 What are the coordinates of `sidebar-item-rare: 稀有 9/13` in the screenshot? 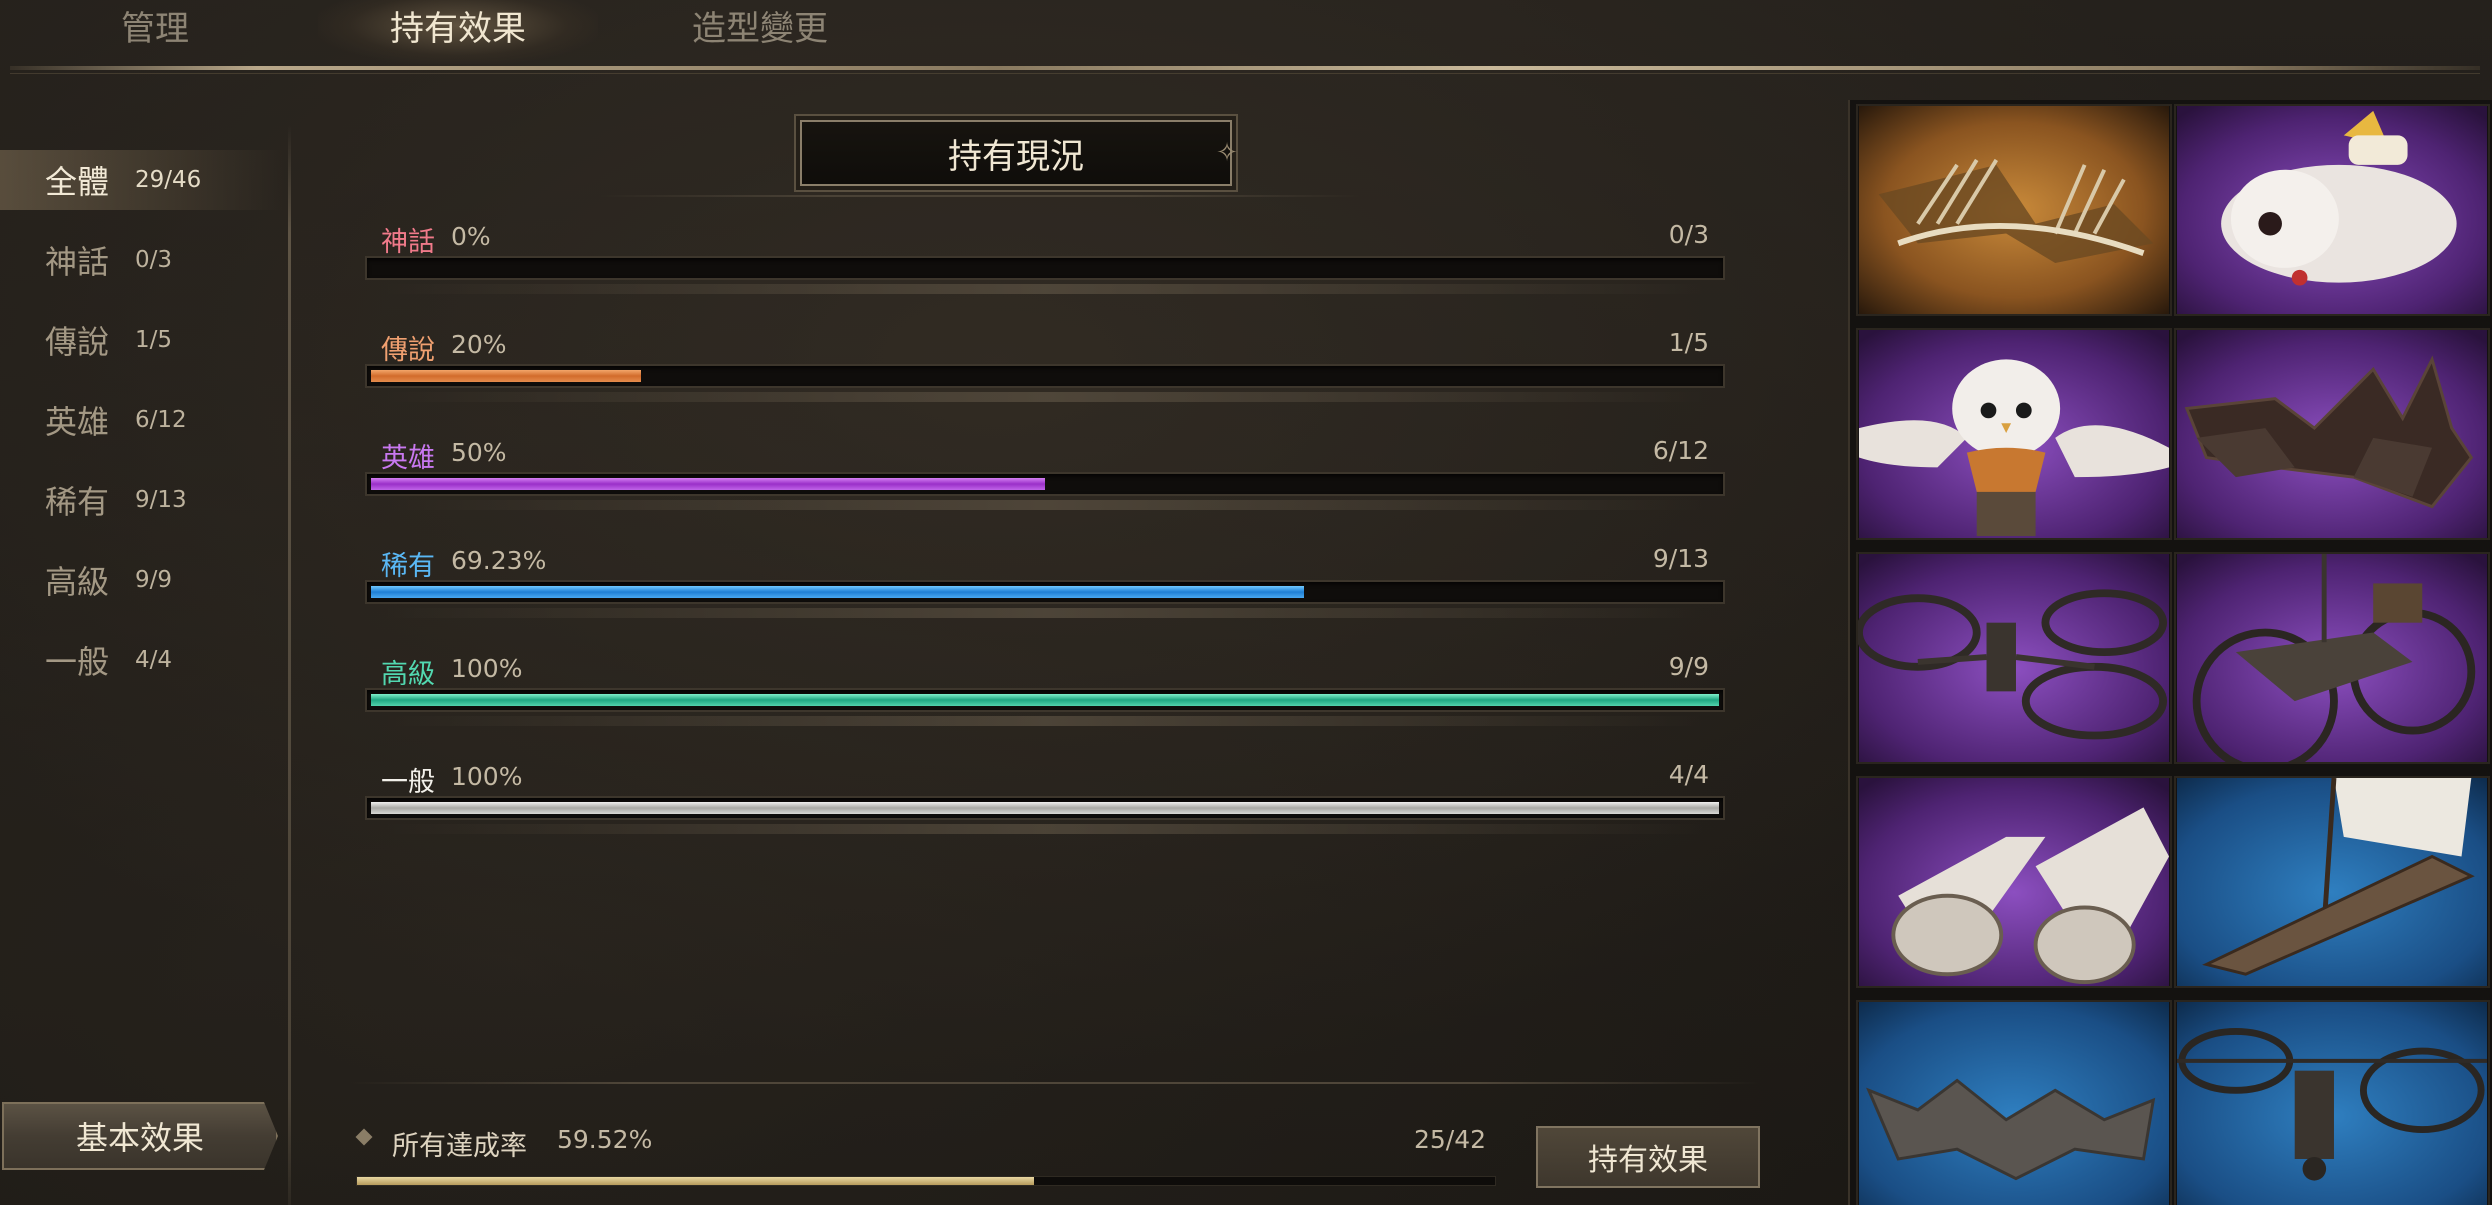 It's located at (142, 500).